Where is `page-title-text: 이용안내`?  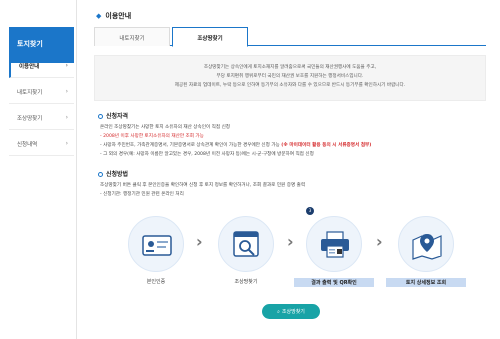 page-title-text: 이용안내 is located at coordinates (118, 16).